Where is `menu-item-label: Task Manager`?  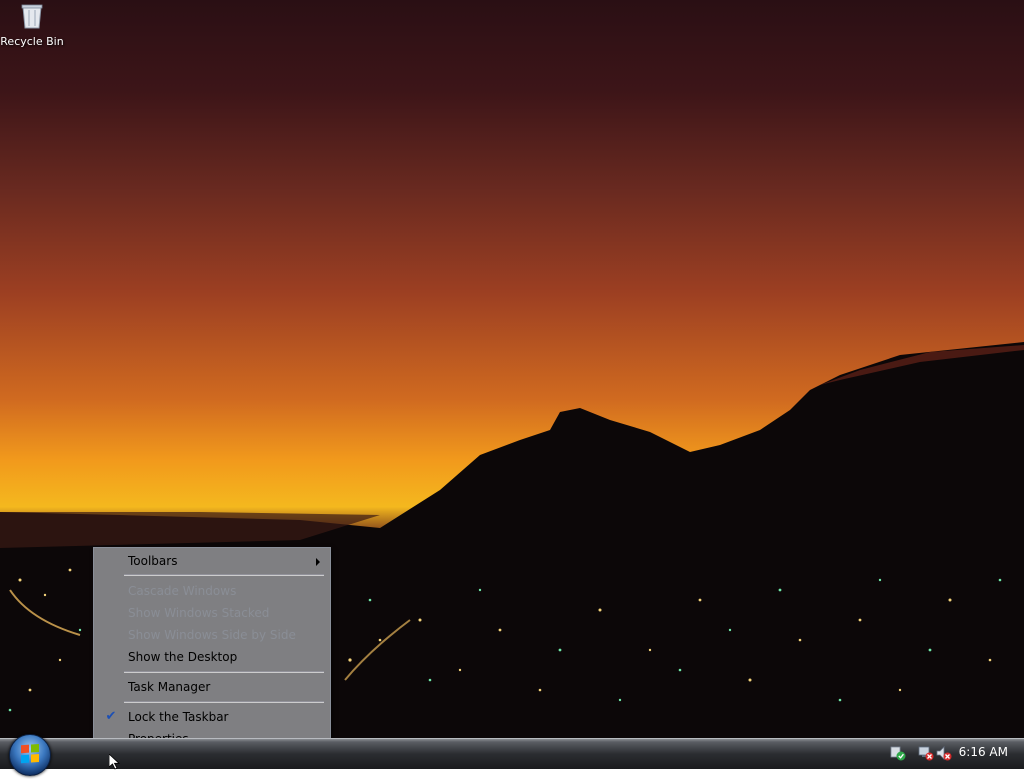
menu-item-label: Task Manager is located at coordinates (169, 687).